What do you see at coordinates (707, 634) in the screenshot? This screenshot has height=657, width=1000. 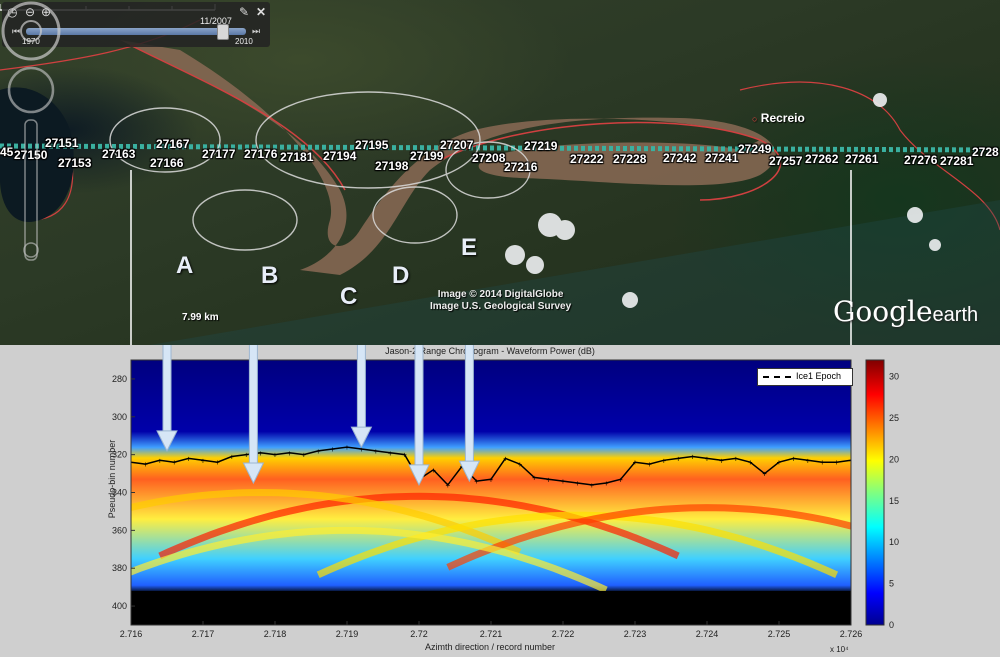 I see `x-tick-label: 2.724` at bounding box center [707, 634].